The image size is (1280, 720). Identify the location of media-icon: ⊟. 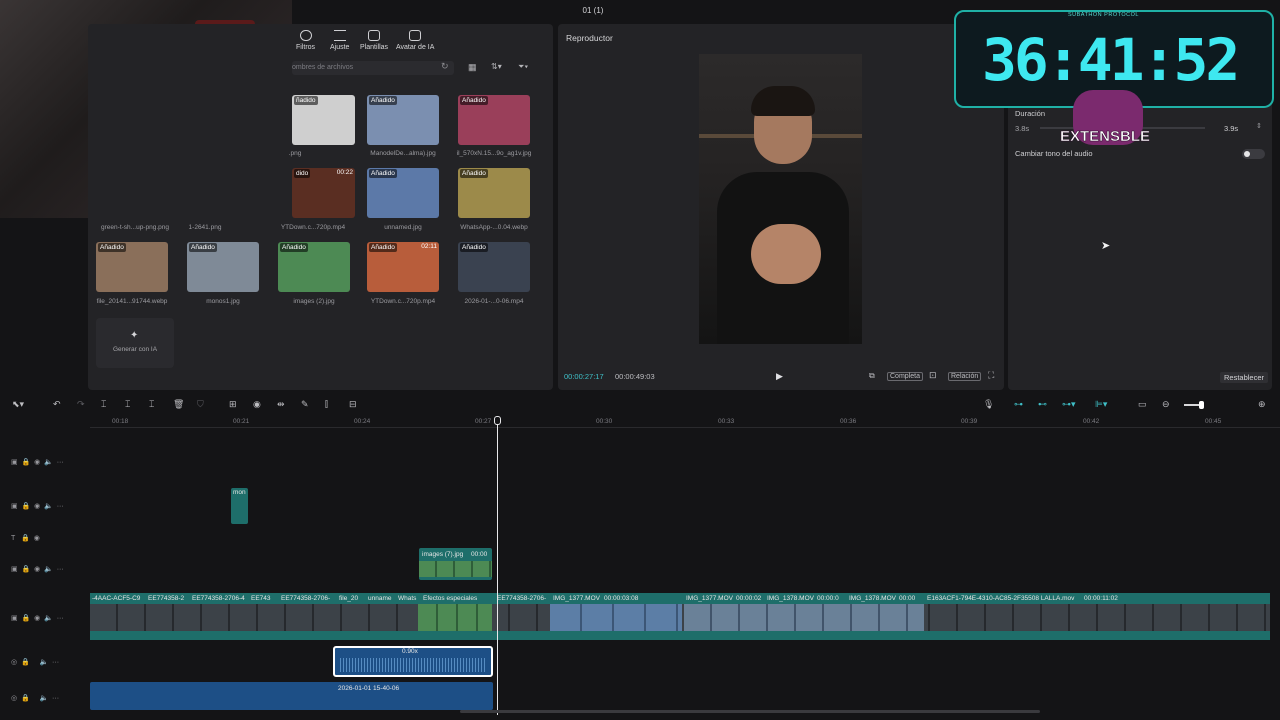
(353, 404).